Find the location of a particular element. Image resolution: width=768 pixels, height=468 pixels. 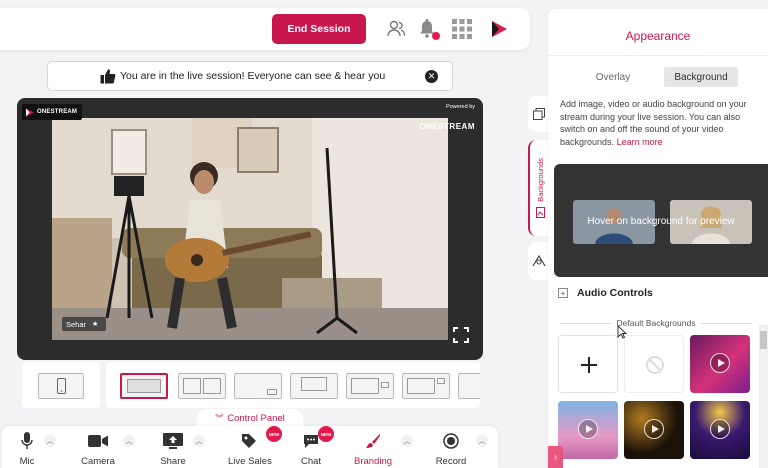

background-tile-video is located at coordinates (720, 364).